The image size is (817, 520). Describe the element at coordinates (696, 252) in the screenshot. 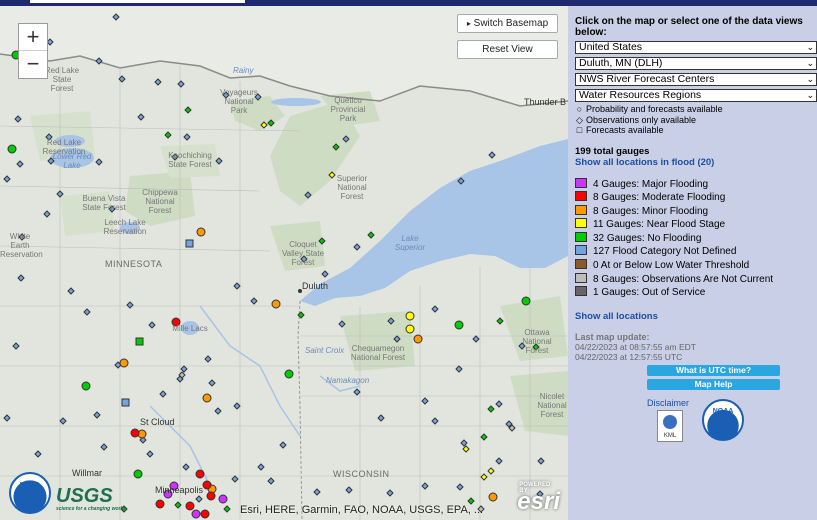

I see `category-item: 127 Flood Category Not Defined` at that location.